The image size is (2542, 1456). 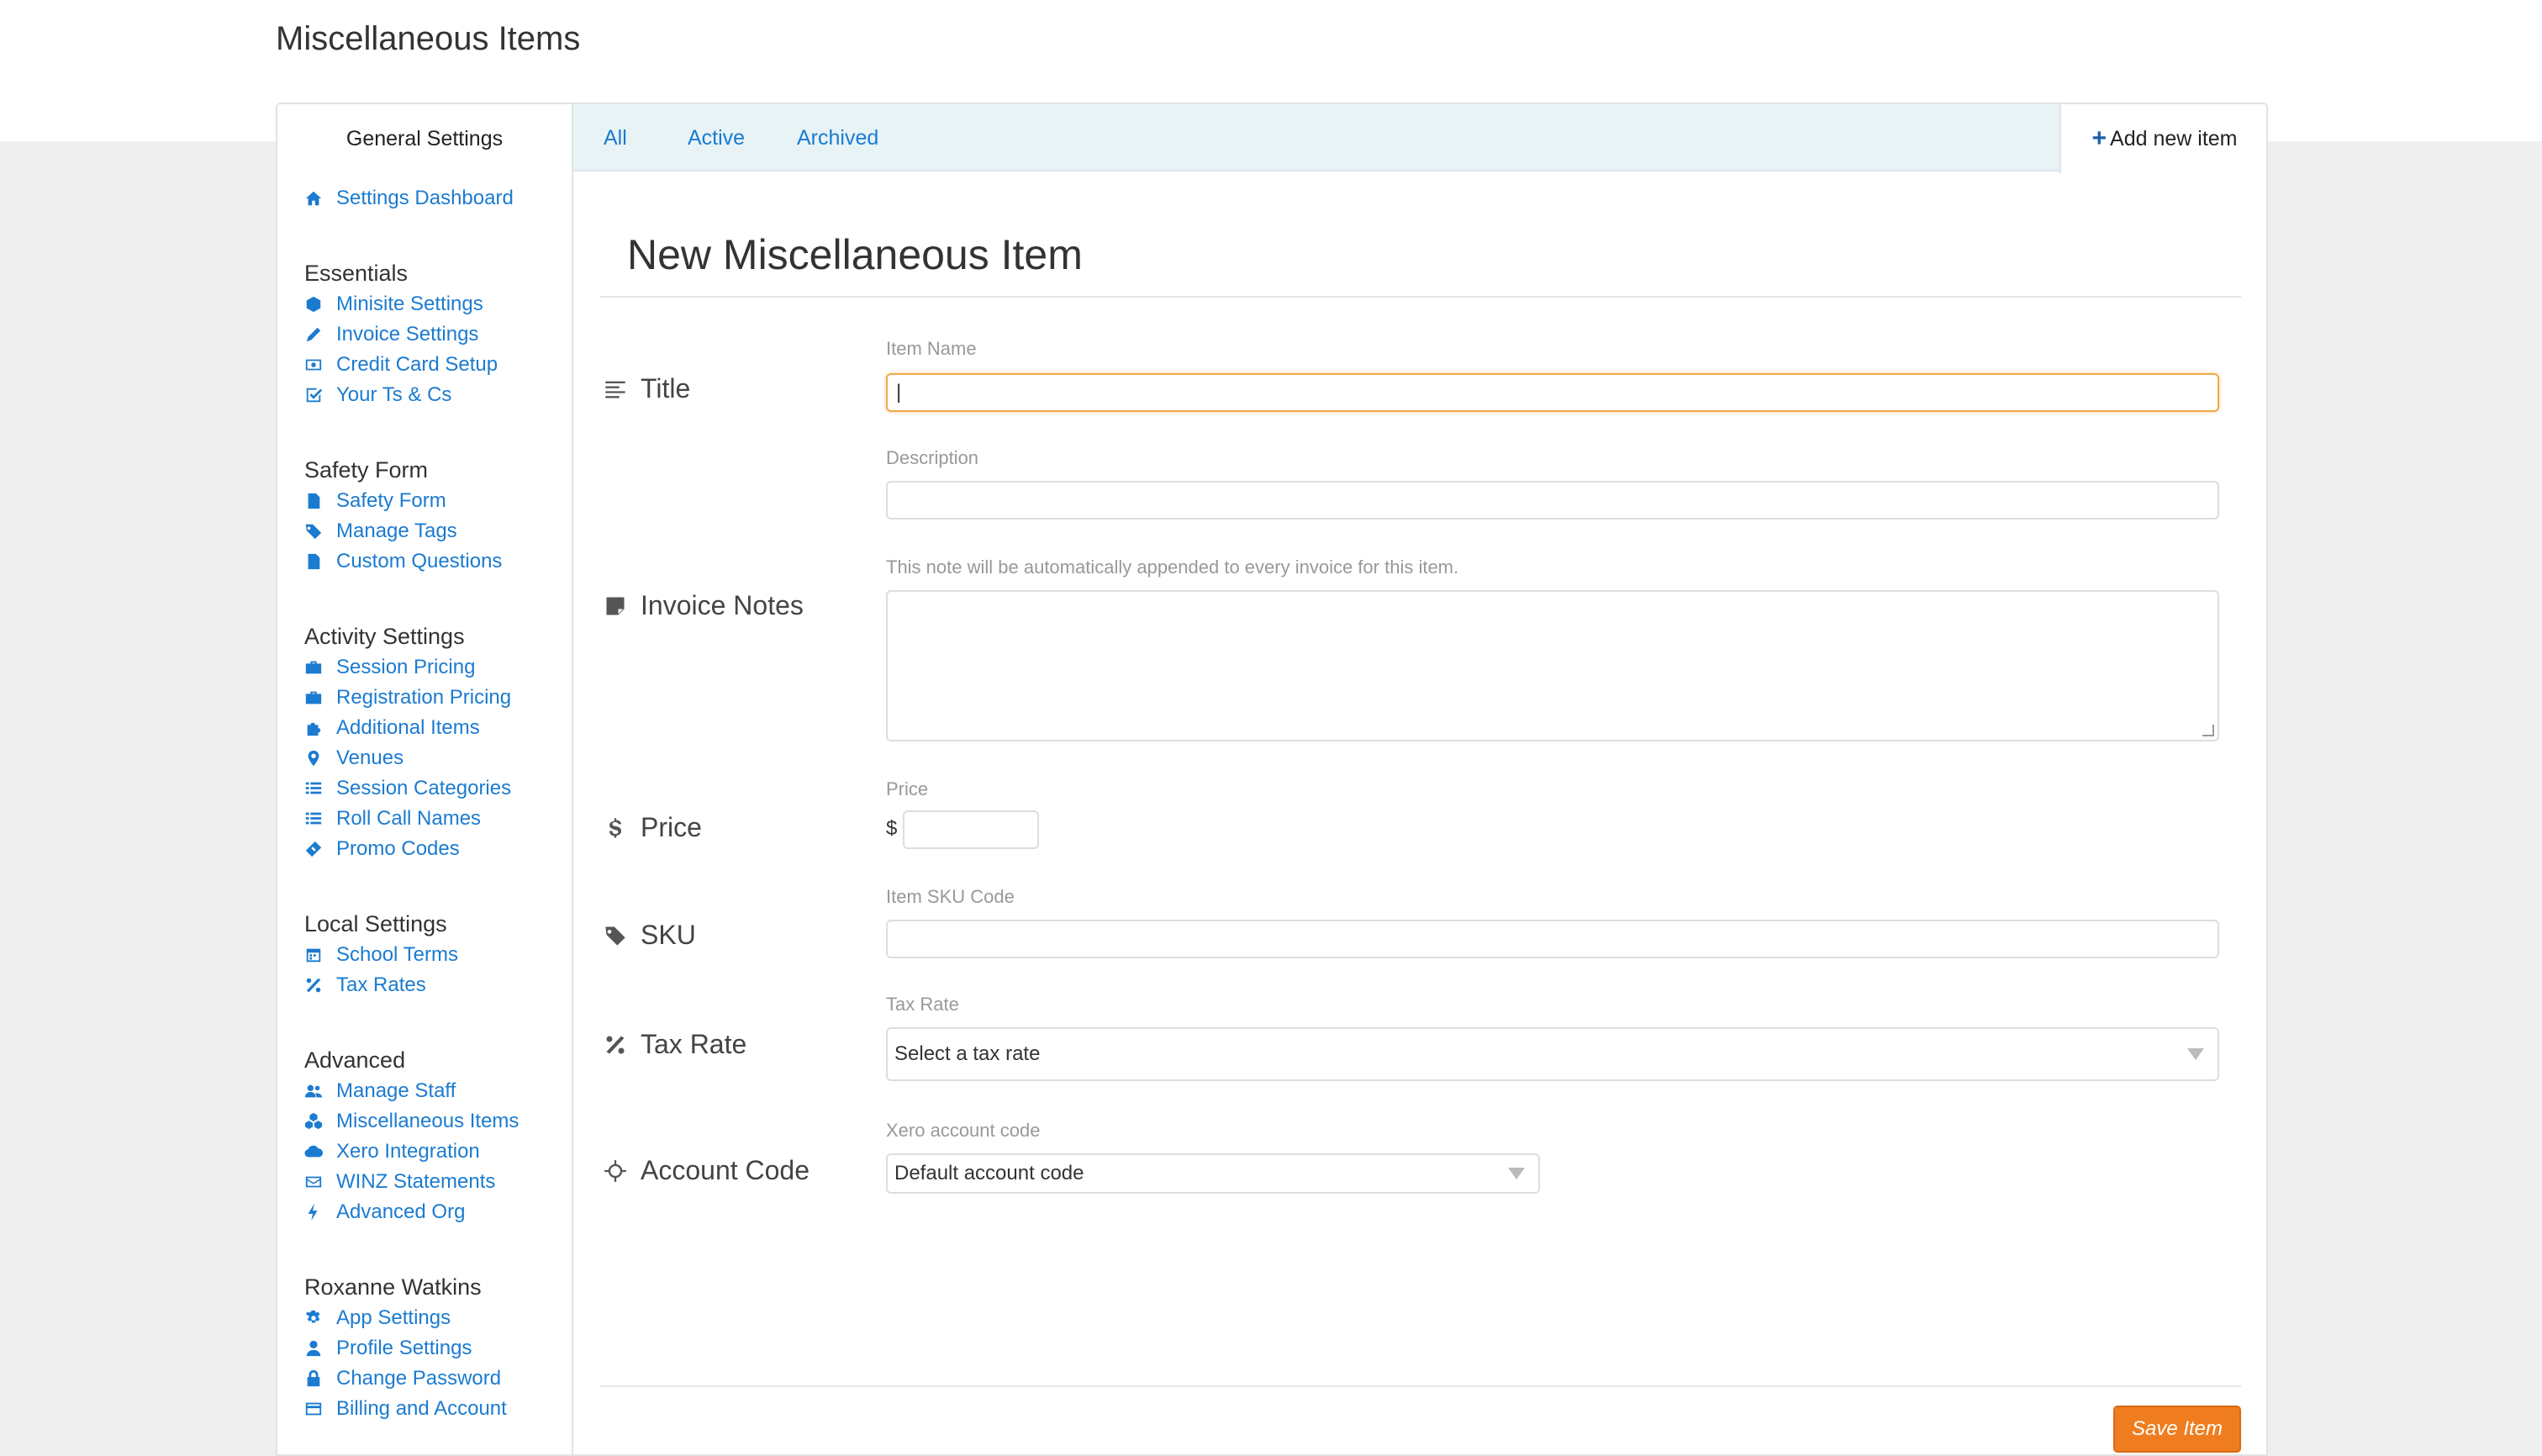 I want to click on sidebar-item-roll-call-names: Roll Call Names, so click(x=392, y=819).